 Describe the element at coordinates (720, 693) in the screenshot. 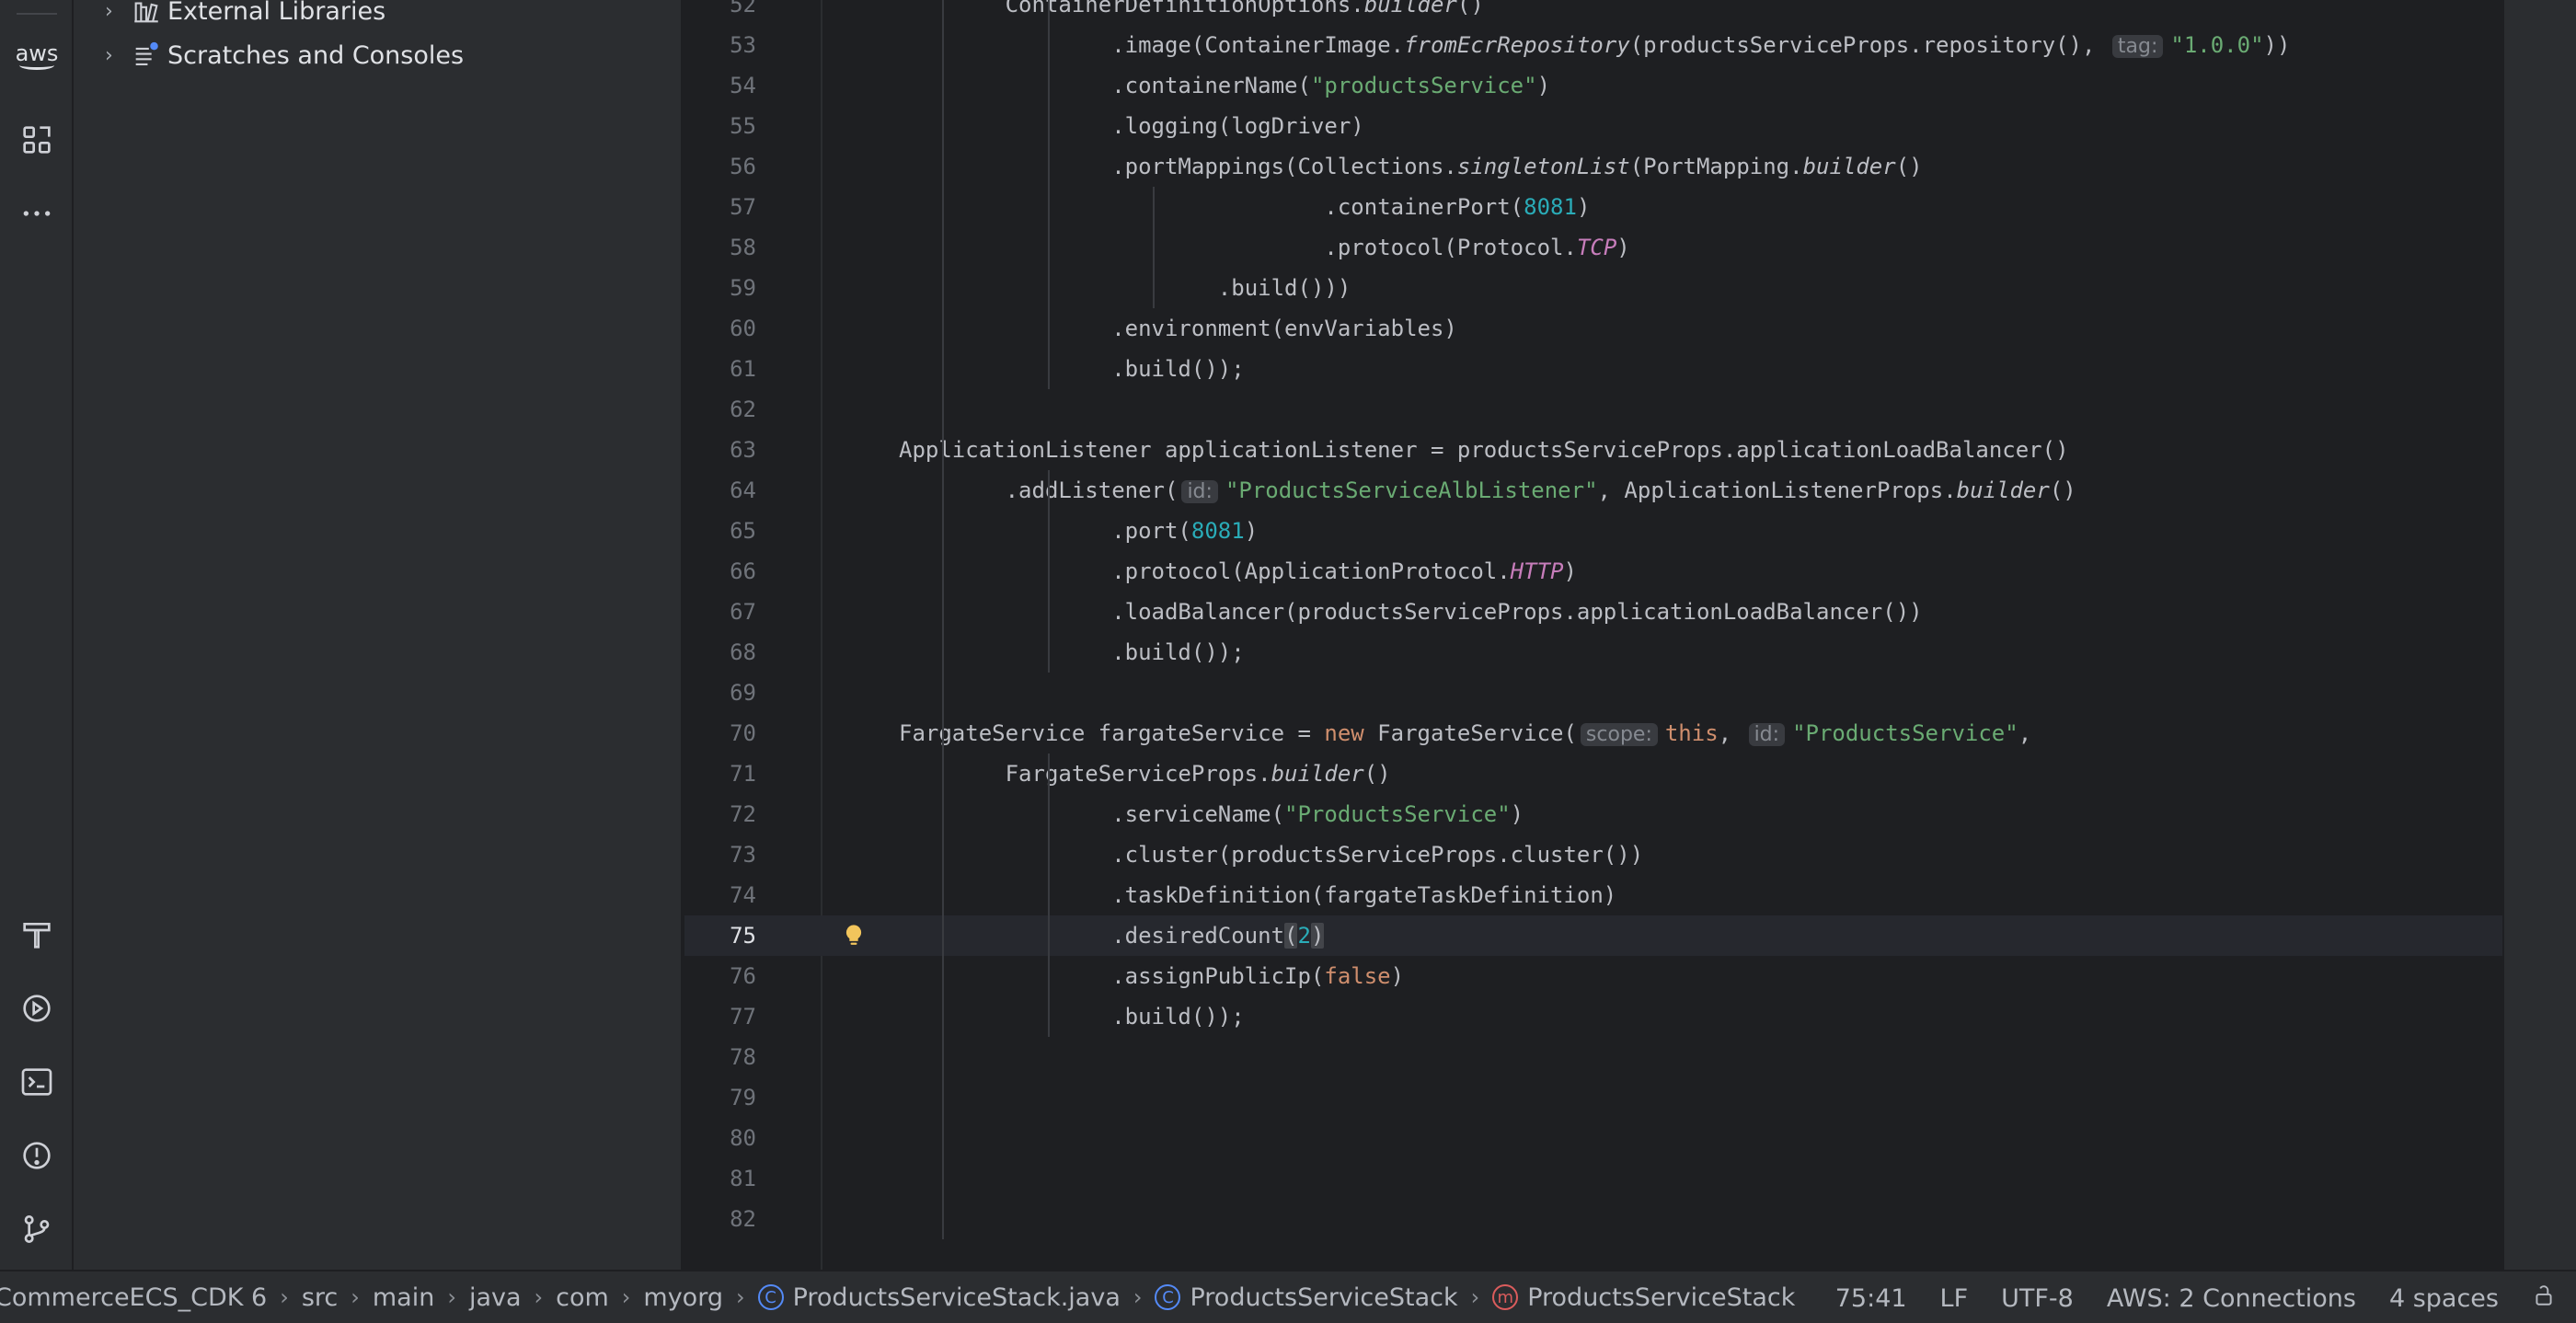

I see `line-number: 69` at that location.